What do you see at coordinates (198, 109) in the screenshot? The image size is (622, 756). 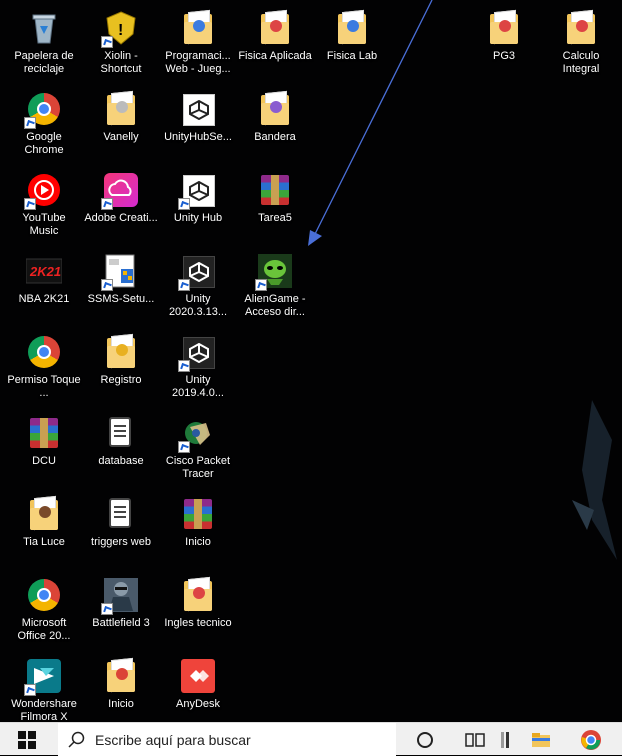 I see `unity-installer-icon` at bounding box center [198, 109].